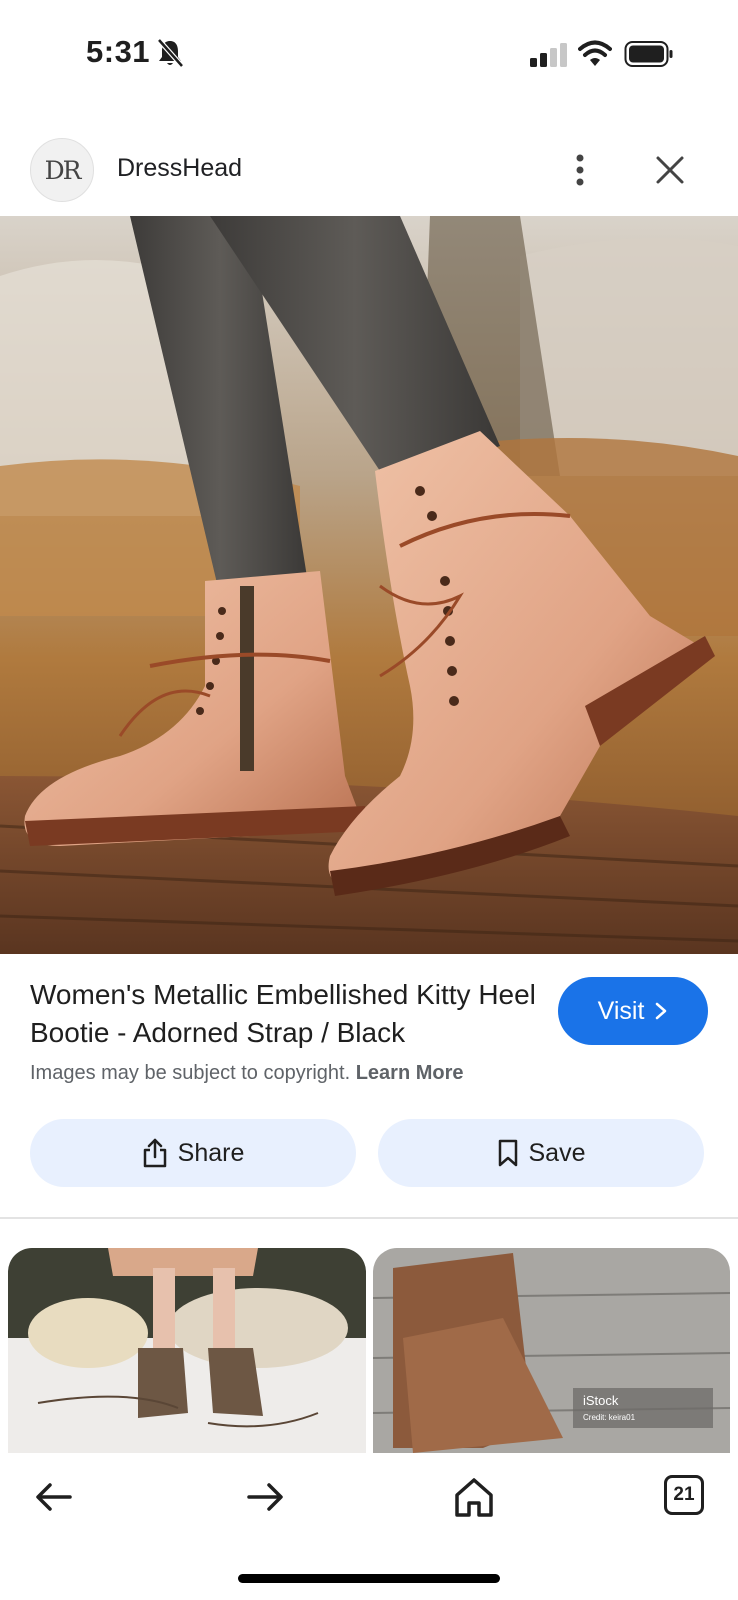  What do you see at coordinates (211, 1152) in the screenshot?
I see `share-label: Share` at bounding box center [211, 1152].